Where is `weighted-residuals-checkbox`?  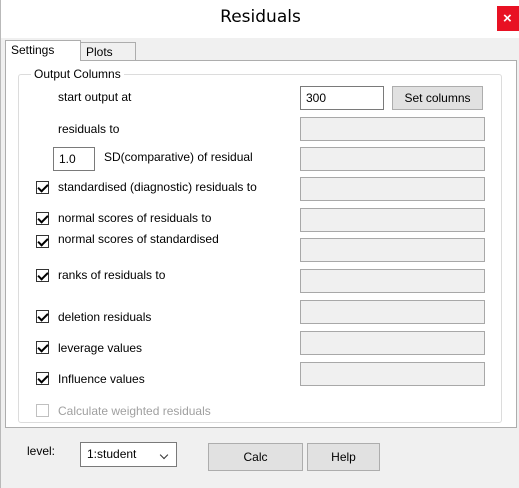 weighted-residuals-checkbox is located at coordinates (42, 410).